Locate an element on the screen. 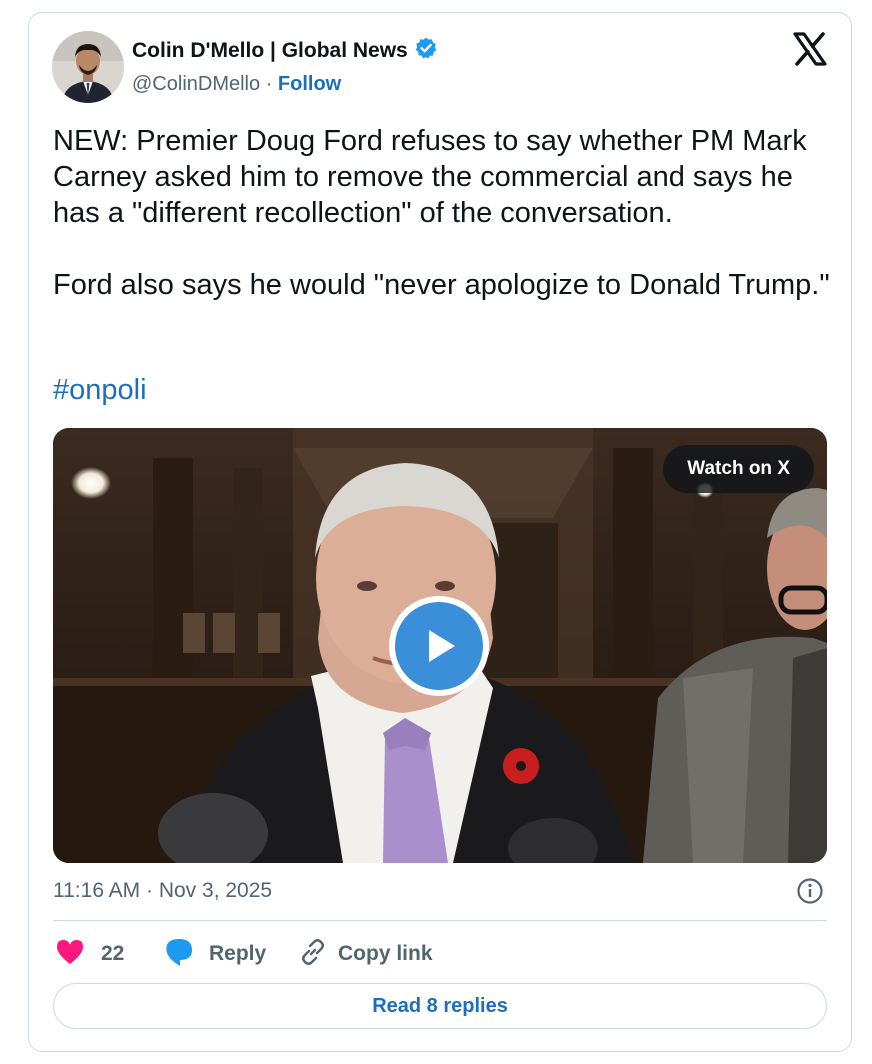 This screenshot has height=1064, width=872. copy-link-button: Copy link is located at coordinates (365, 954).